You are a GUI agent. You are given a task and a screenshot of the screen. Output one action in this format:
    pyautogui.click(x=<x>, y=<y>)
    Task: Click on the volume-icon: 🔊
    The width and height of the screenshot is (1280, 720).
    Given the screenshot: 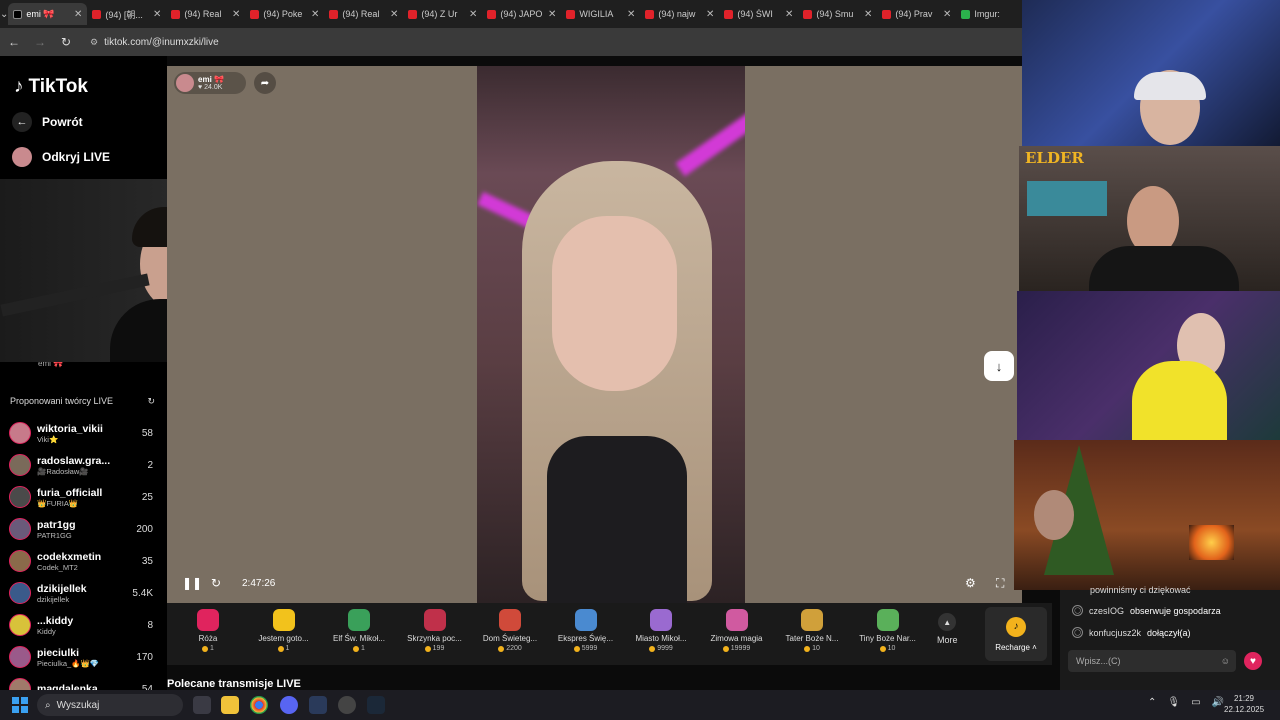 What is the action you would take?
    pyautogui.click(x=1218, y=702)
    